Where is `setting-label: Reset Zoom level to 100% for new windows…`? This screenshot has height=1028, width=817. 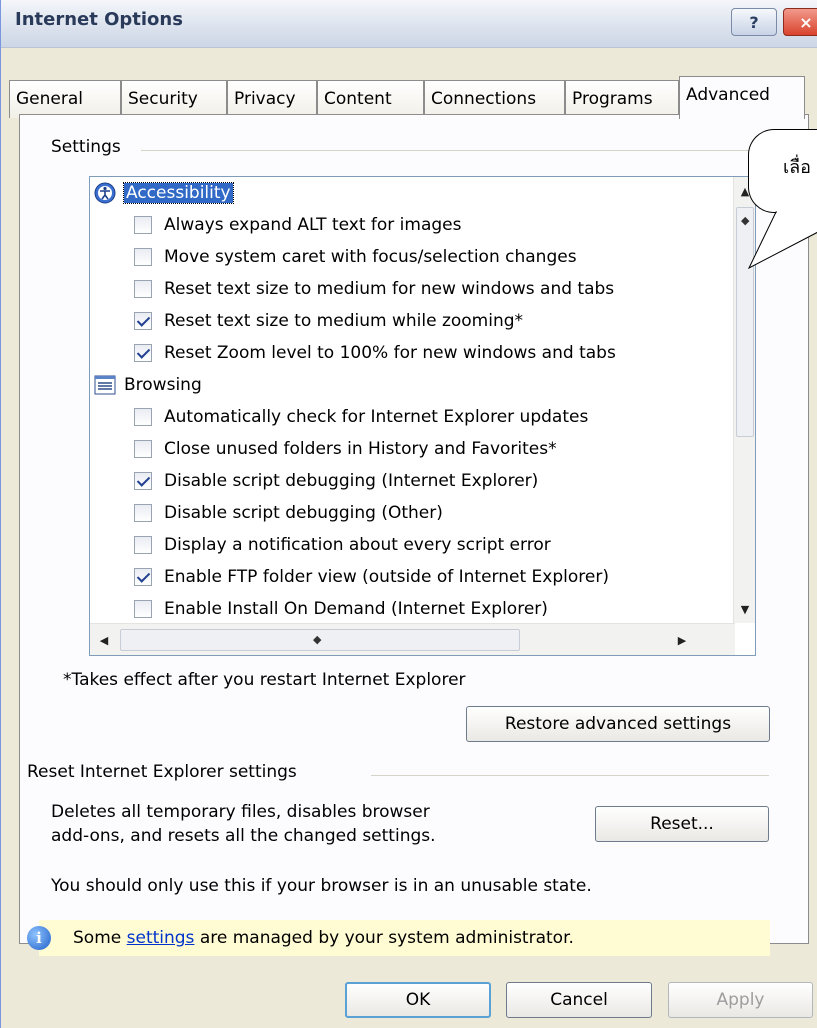 setting-label: Reset Zoom level to 100% for new windows… is located at coordinates (390, 353).